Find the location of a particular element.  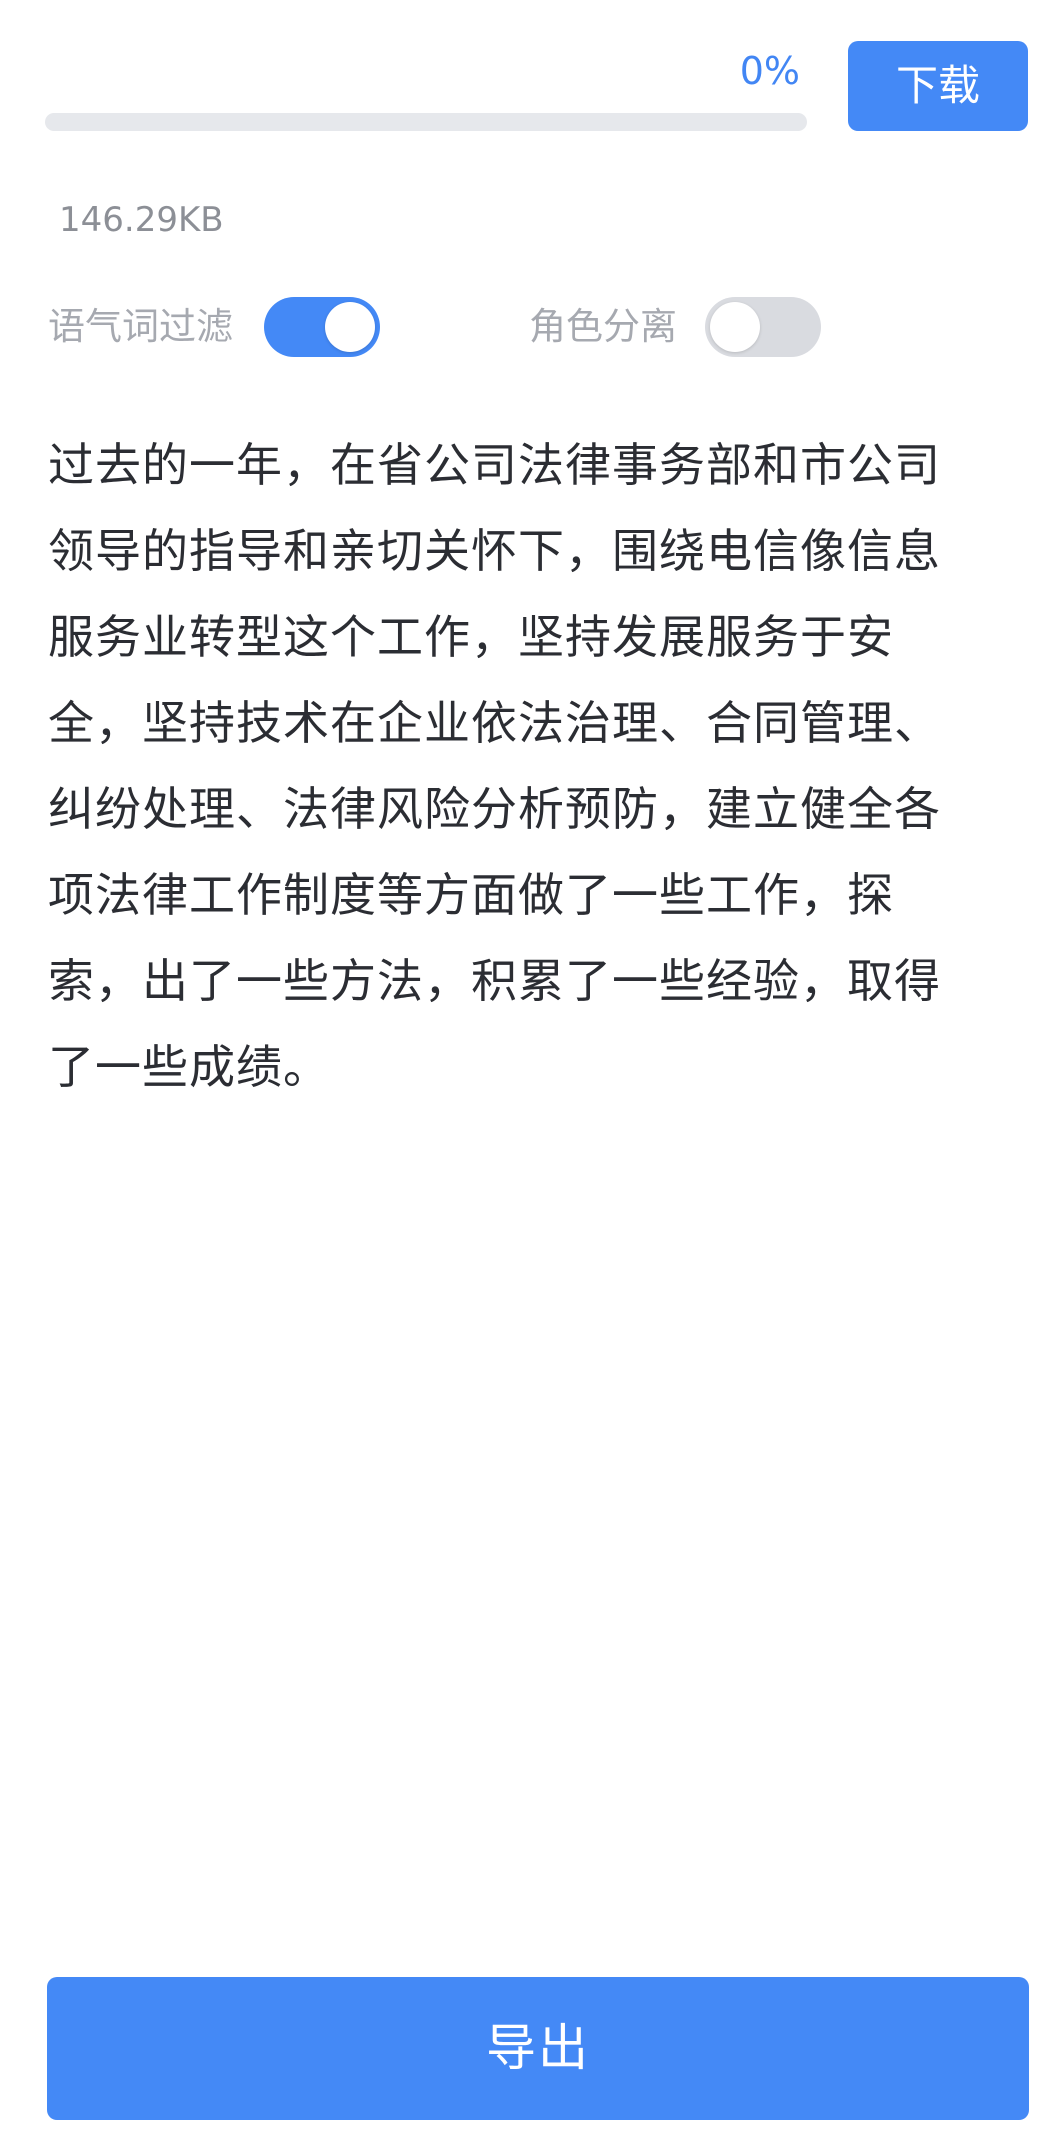

role-separation-label: 角色分离 is located at coordinates (603, 326).